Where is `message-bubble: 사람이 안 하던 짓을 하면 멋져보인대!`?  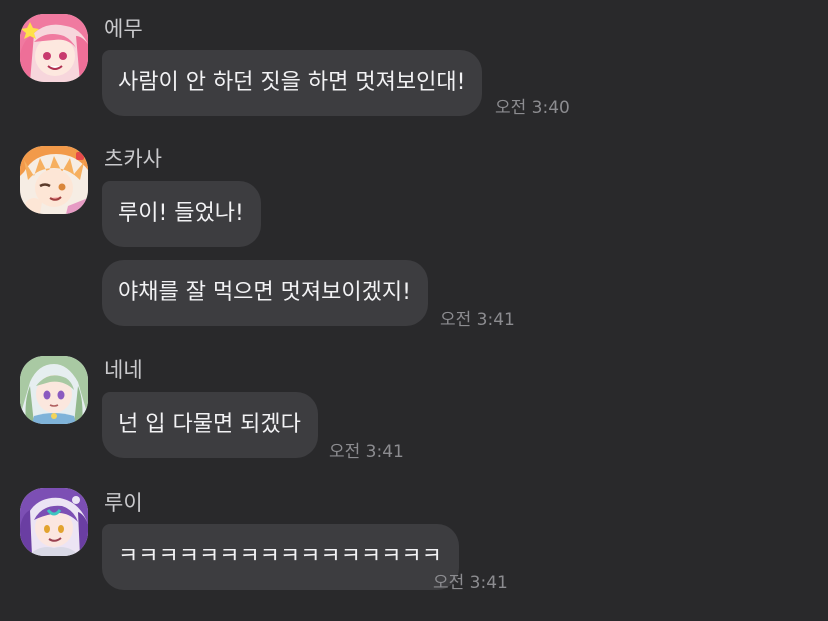
message-bubble: 사람이 안 하던 짓을 하면 멋져보인대! is located at coordinates (292, 83).